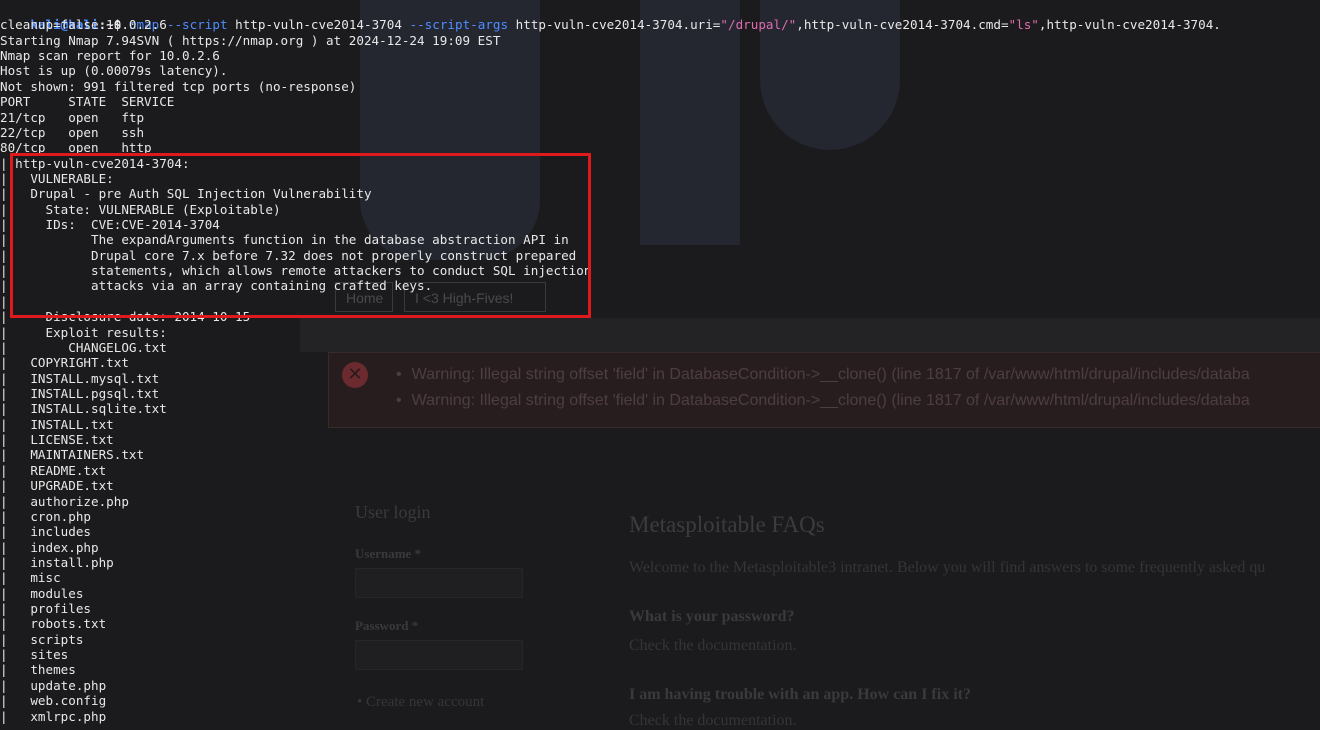  I want to click on terminal-line: | misc, so click(30, 578).